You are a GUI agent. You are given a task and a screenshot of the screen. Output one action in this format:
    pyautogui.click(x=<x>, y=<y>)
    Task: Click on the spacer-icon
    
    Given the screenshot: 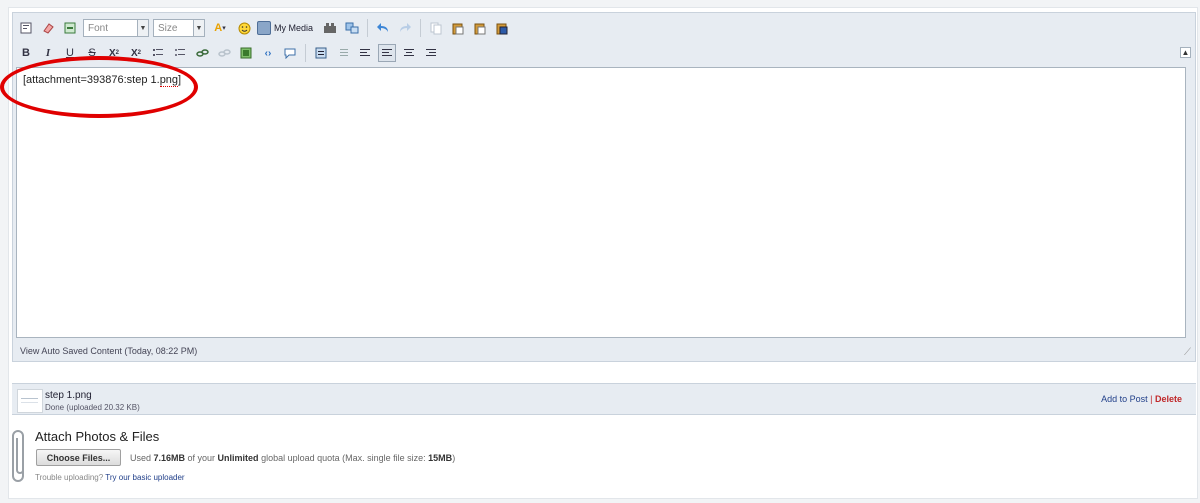 What is the action you would take?
    pyautogui.click(x=70, y=28)
    